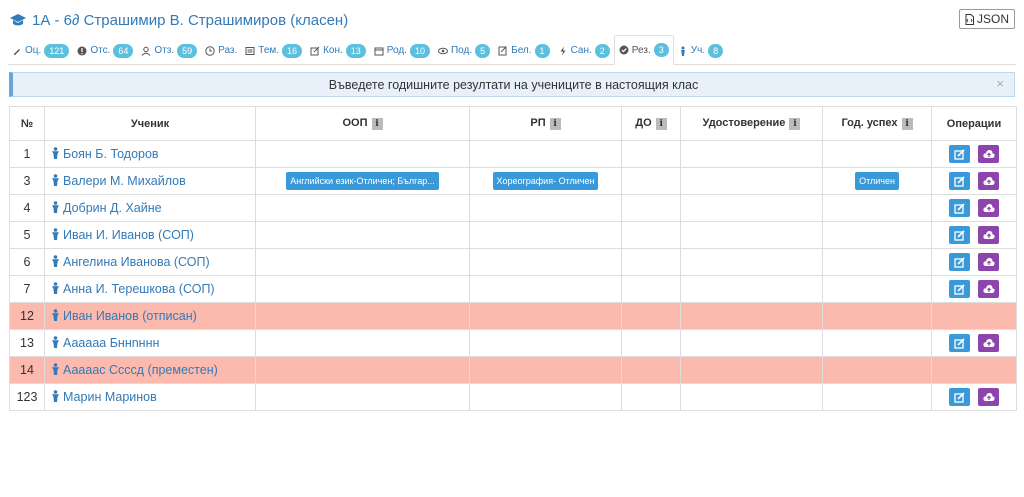  What do you see at coordinates (139, 289) in the screenshot?
I see `student-name: Анна И. Терешкова (СОП)` at bounding box center [139, 289].